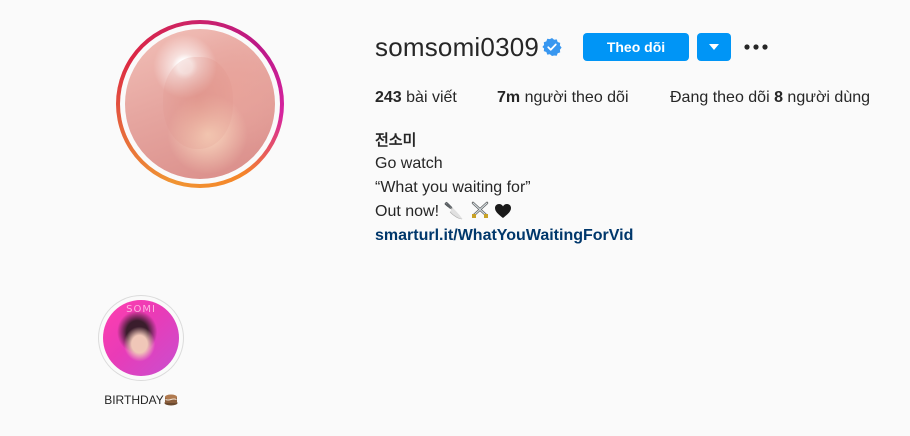 This screenshot has height=436, width=910. Describe the element at coordinates (429, 97) in the screenshot. I see `posts-label: bài viết` at that location.